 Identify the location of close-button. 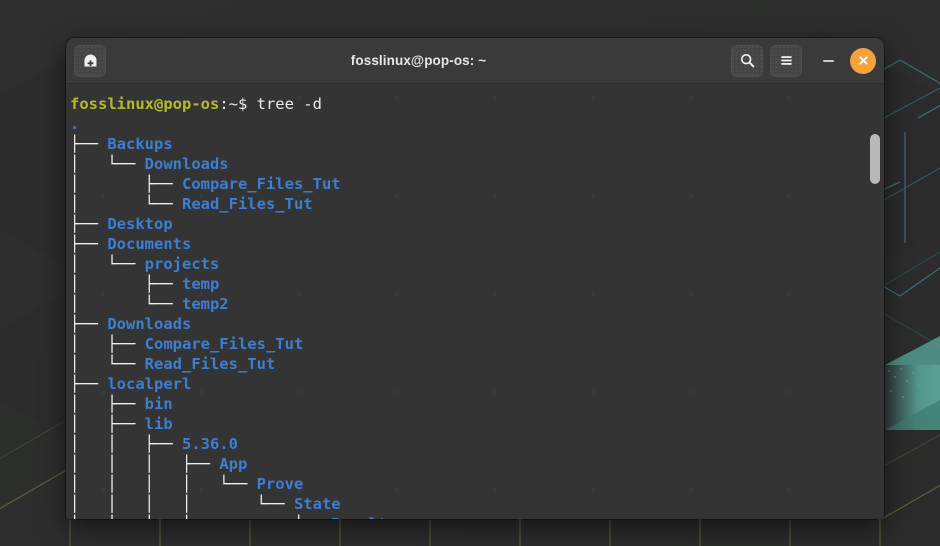
(863, 60).